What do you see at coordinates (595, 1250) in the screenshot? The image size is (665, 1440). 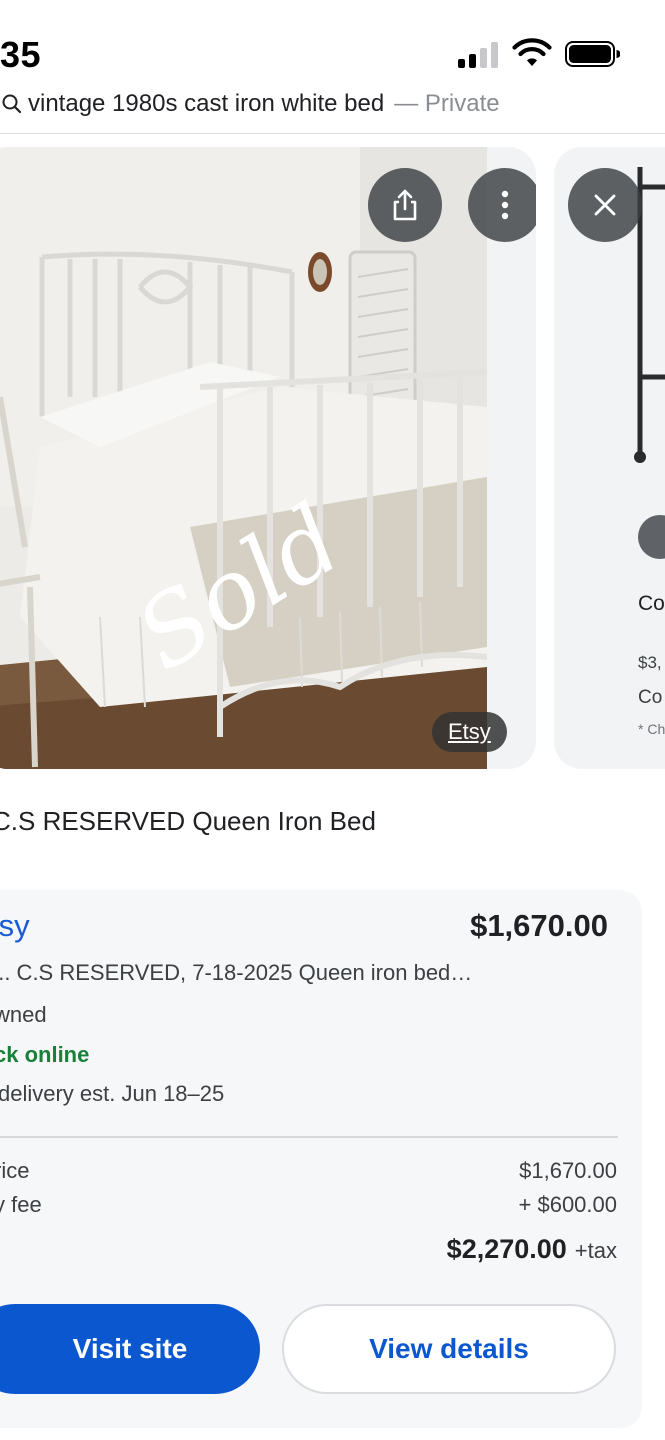 I see `total-tax-suffix: +tax` at bounding box center [595, 1250].